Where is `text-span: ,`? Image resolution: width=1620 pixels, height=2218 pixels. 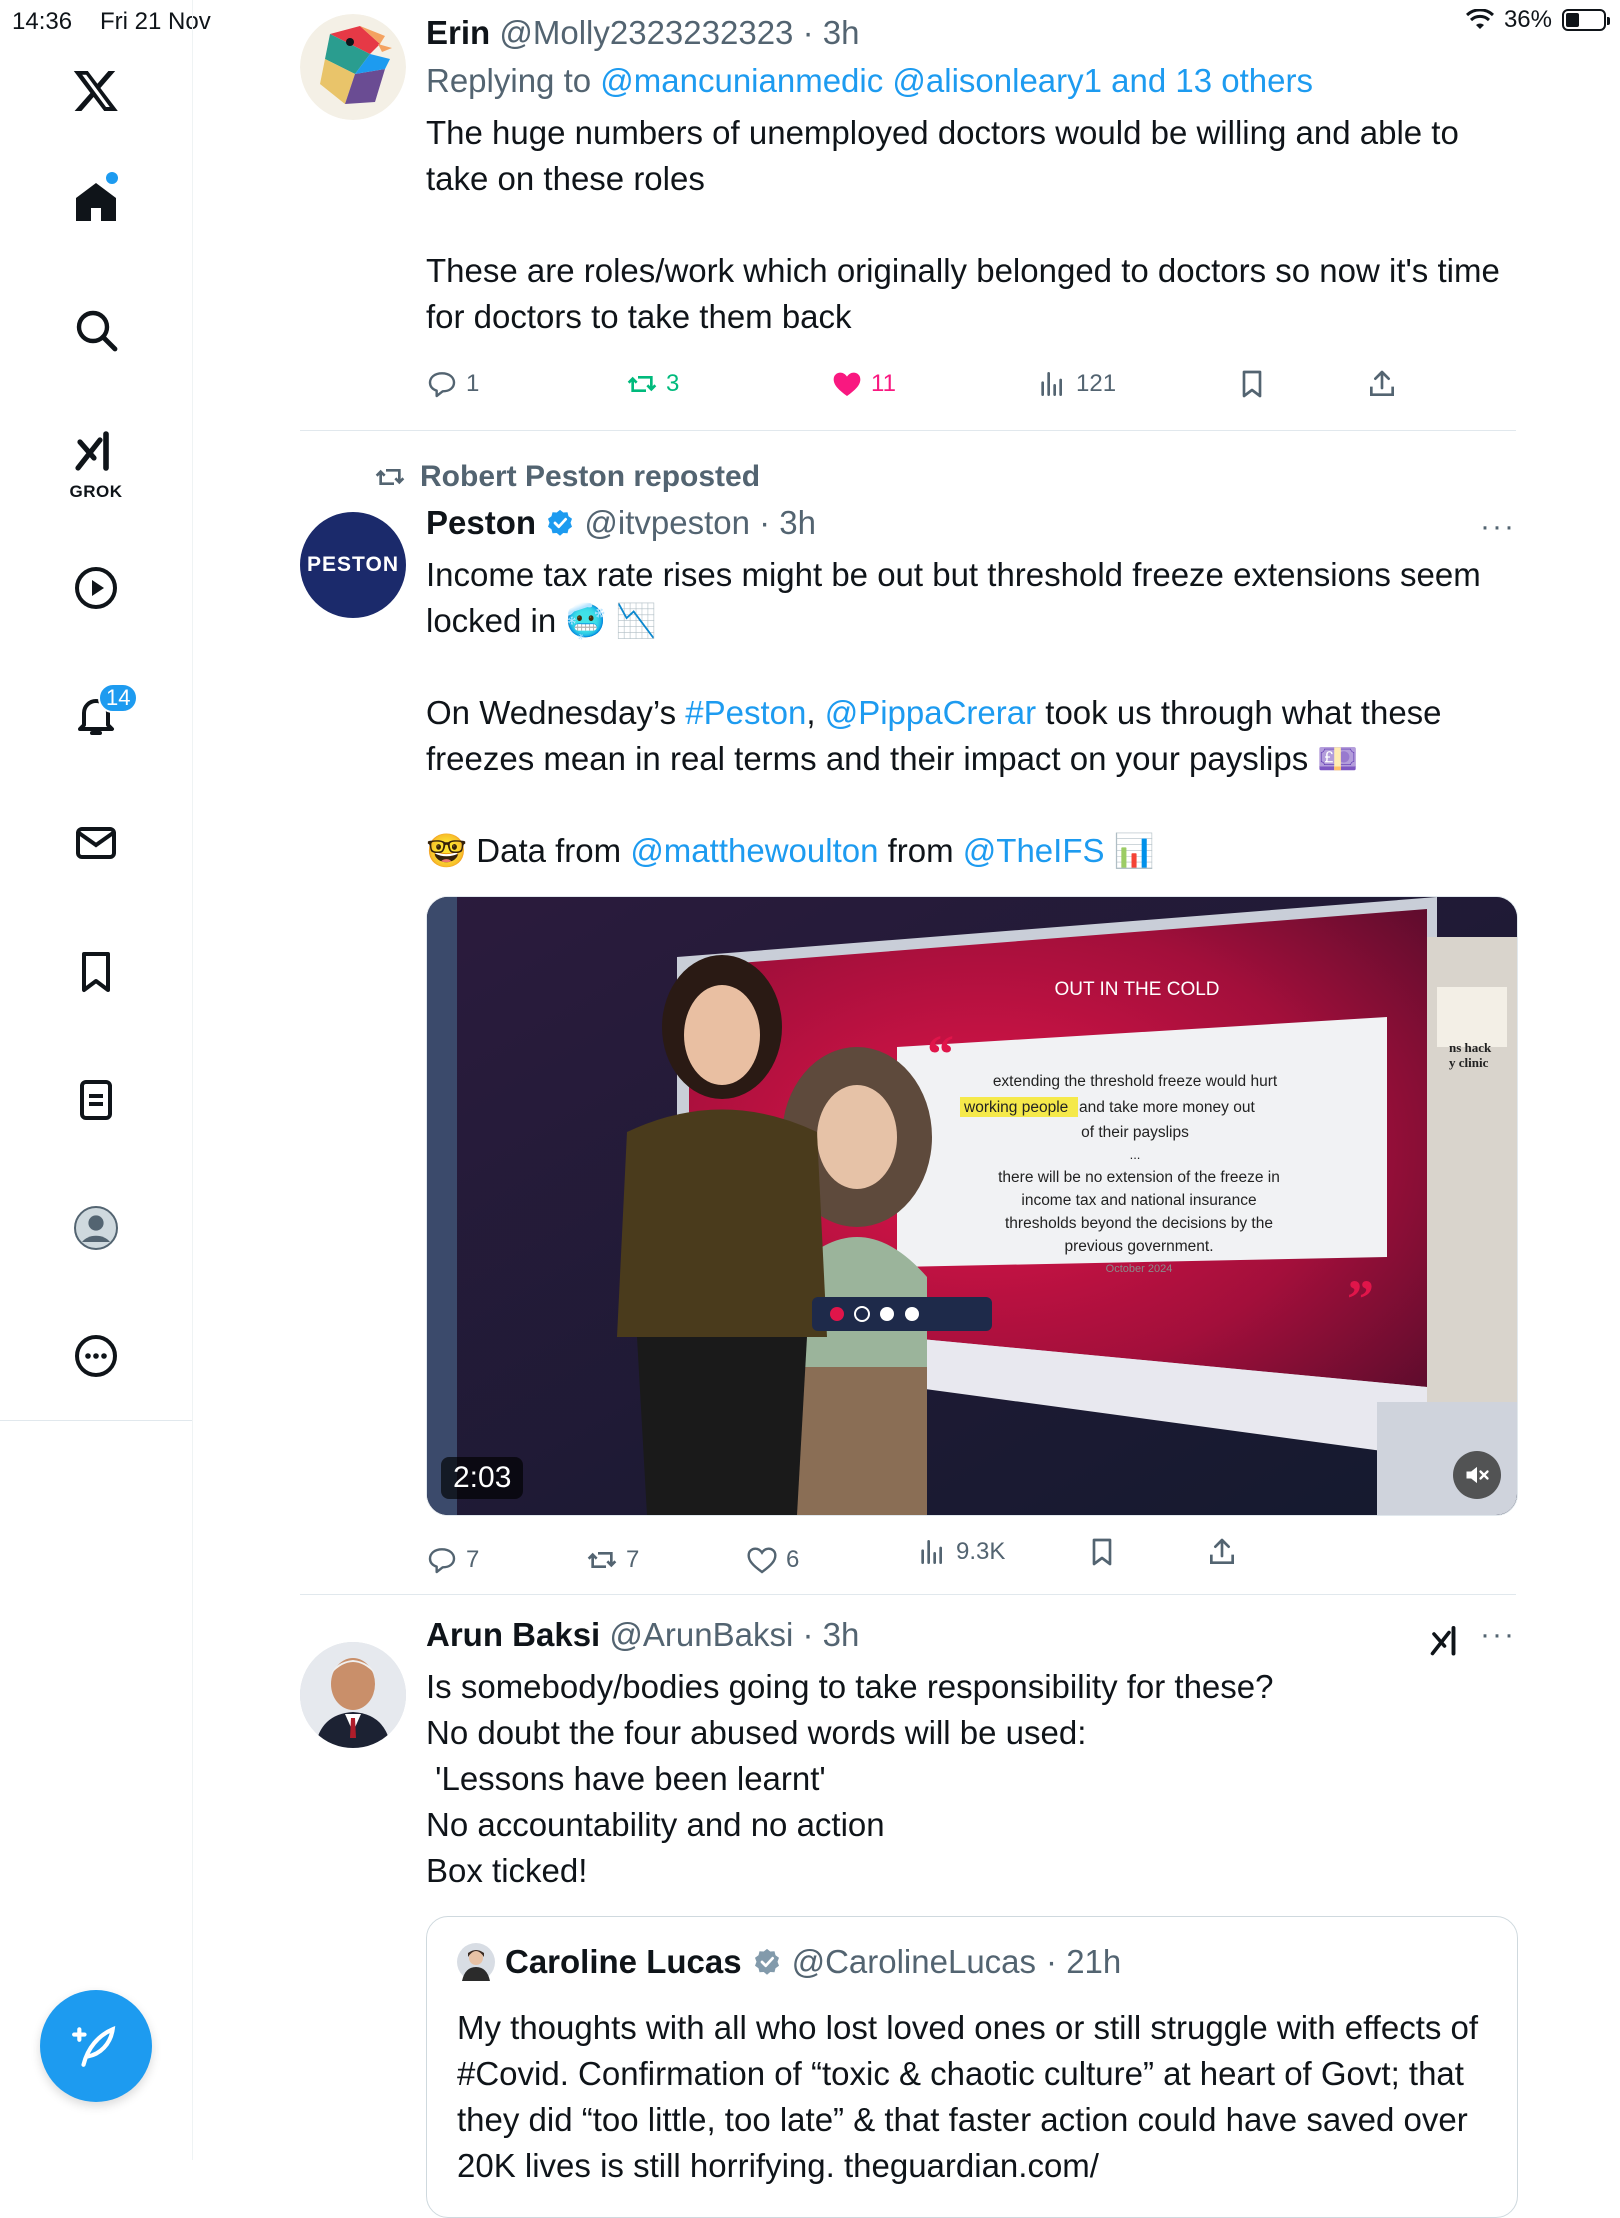 text-span: , is located at coordinates (815, 712).